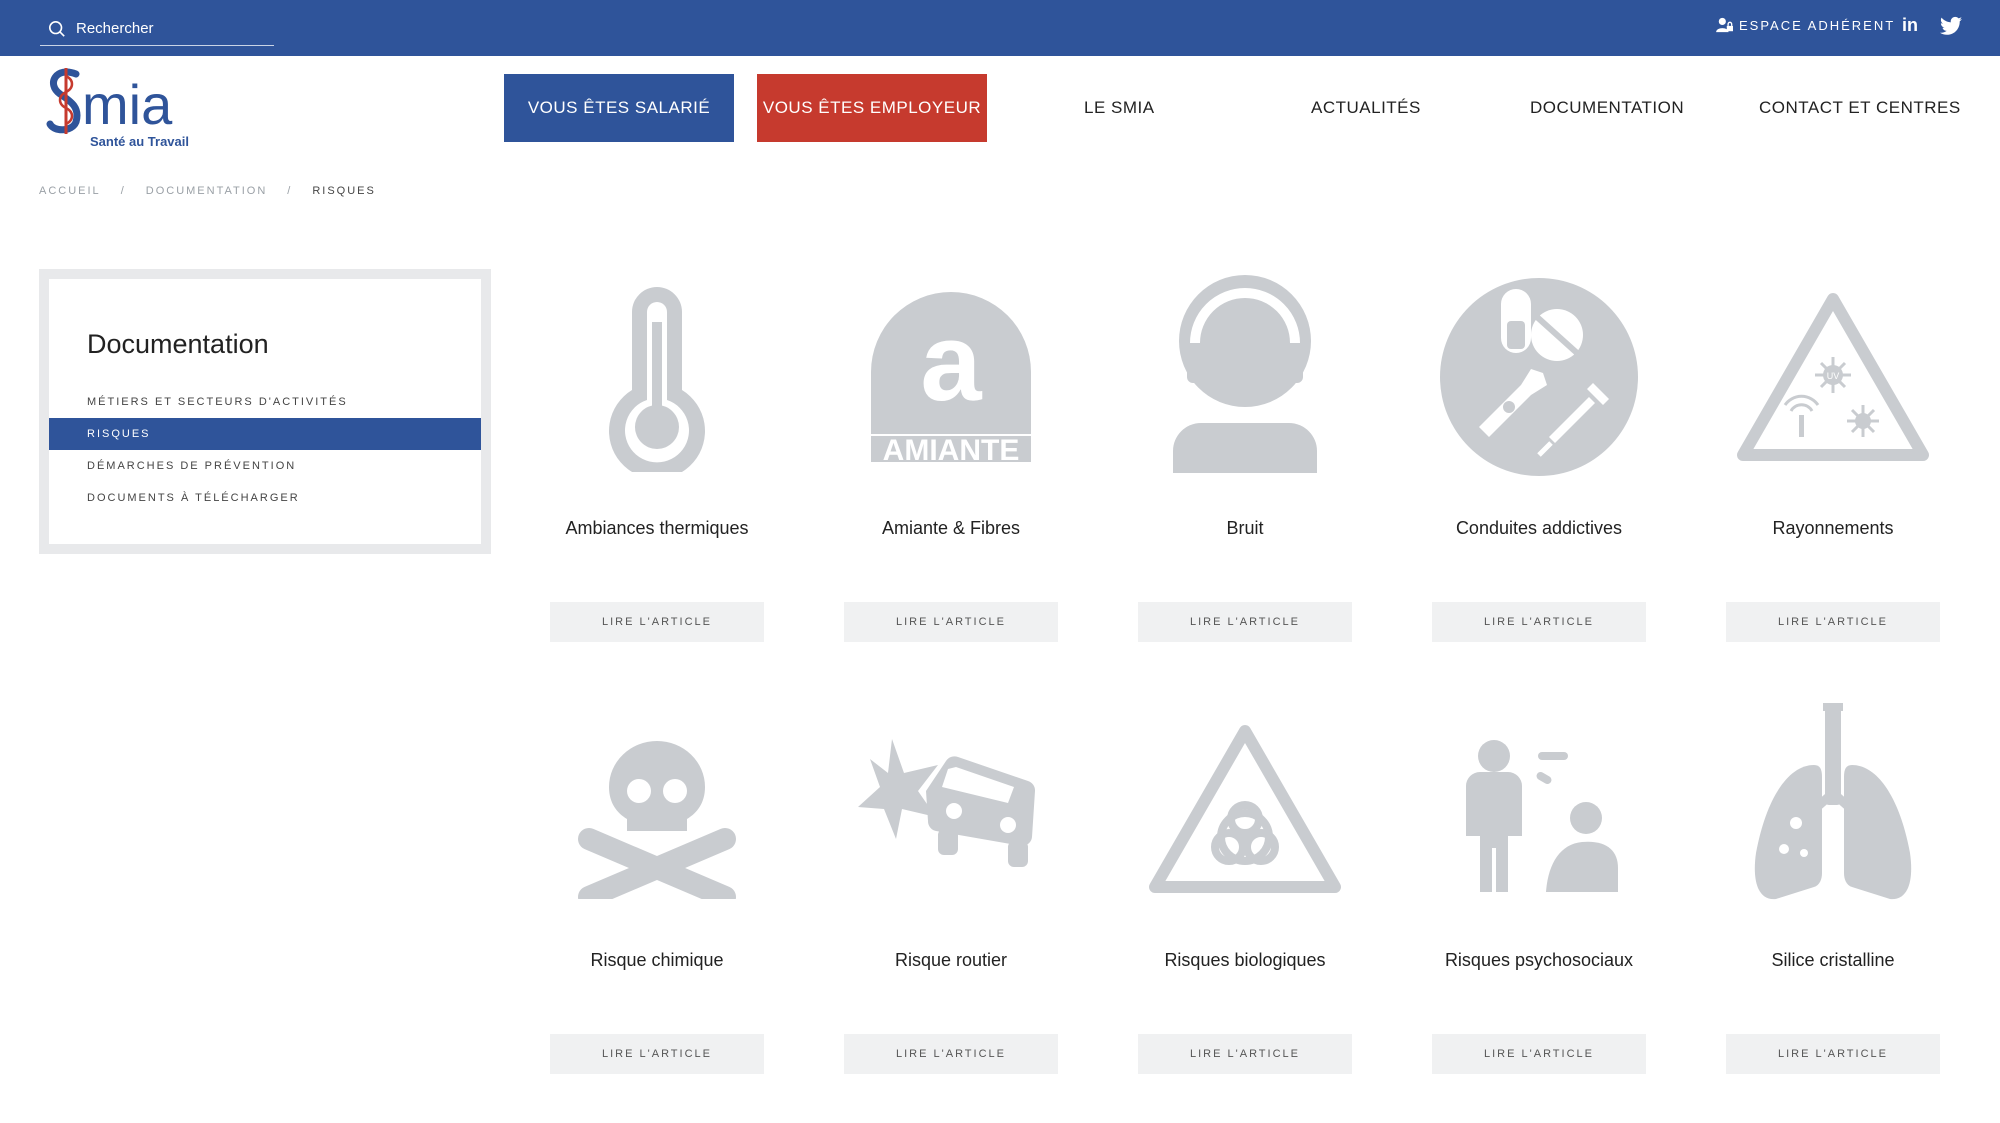  What do you see at coordinates (1245, 528) in the screenshot?
I see `card-title: Bruit` at bounding box center [1245, 528].